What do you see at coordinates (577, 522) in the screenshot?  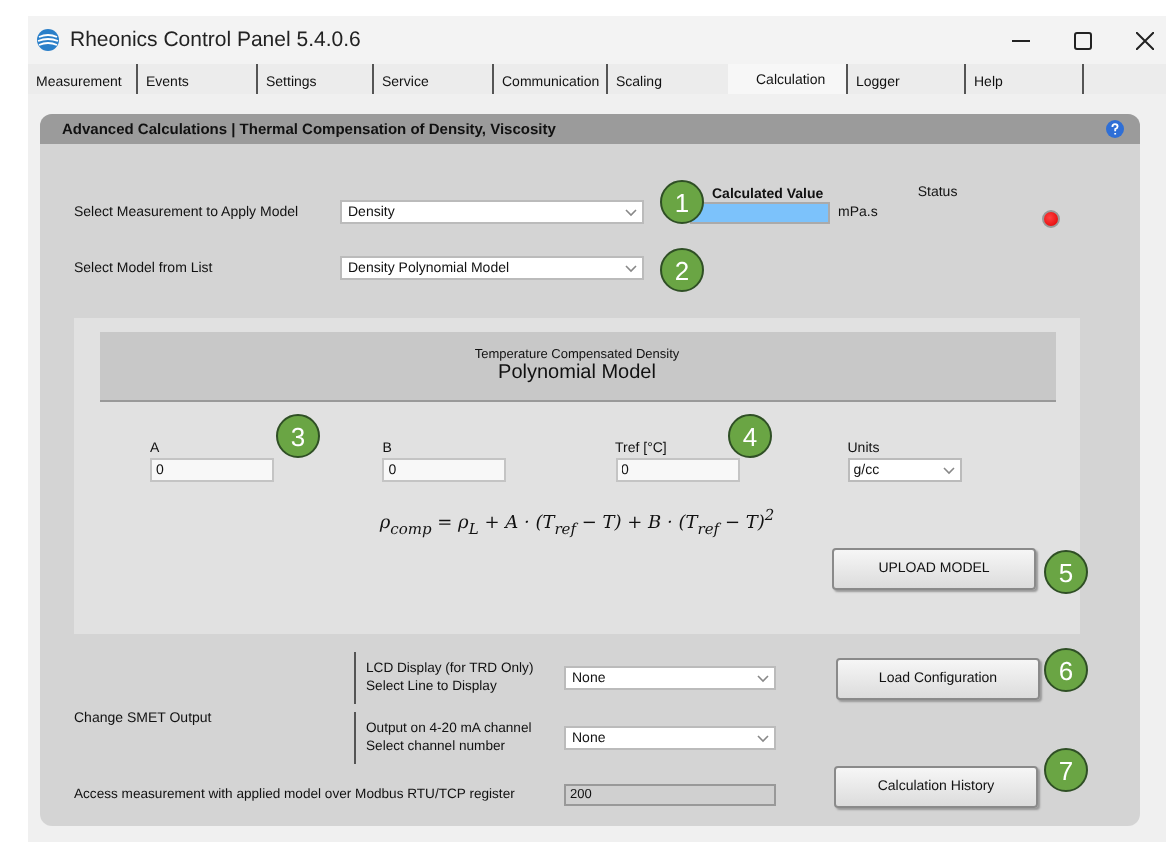 I see `formula: ρ$_{comp}$ = ρ$_{L}$ + A · (T$_{ref}$ − T) + B · (T$_{ref}$ − T)$^{2}$` at bounding box center [577, 522].